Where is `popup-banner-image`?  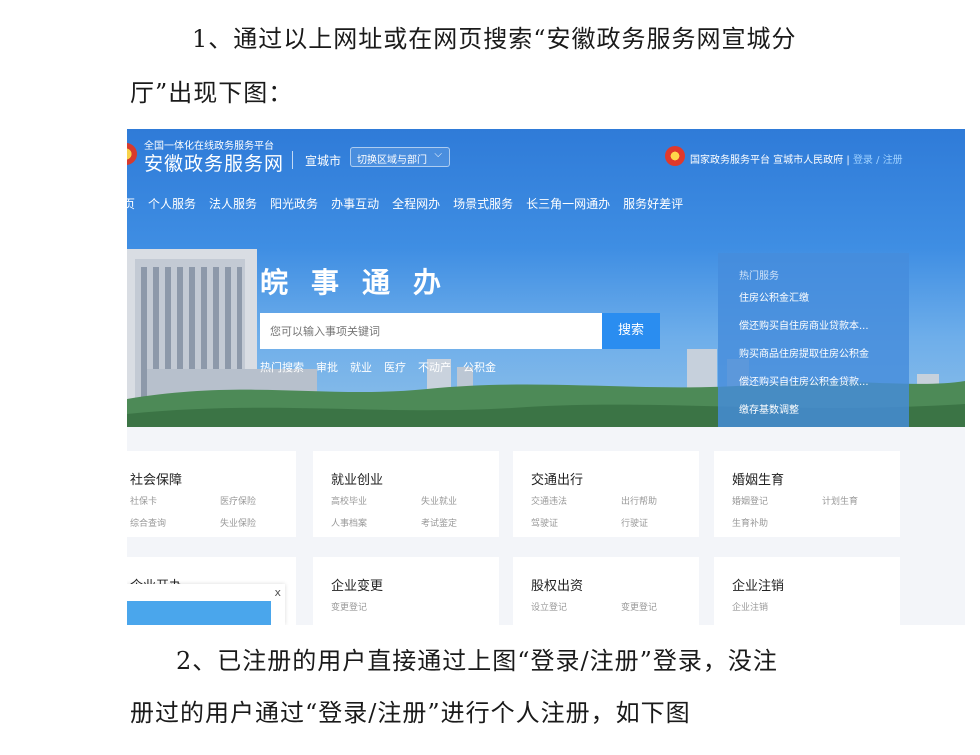
popup-banner-image is located at coordinates (199, 613).